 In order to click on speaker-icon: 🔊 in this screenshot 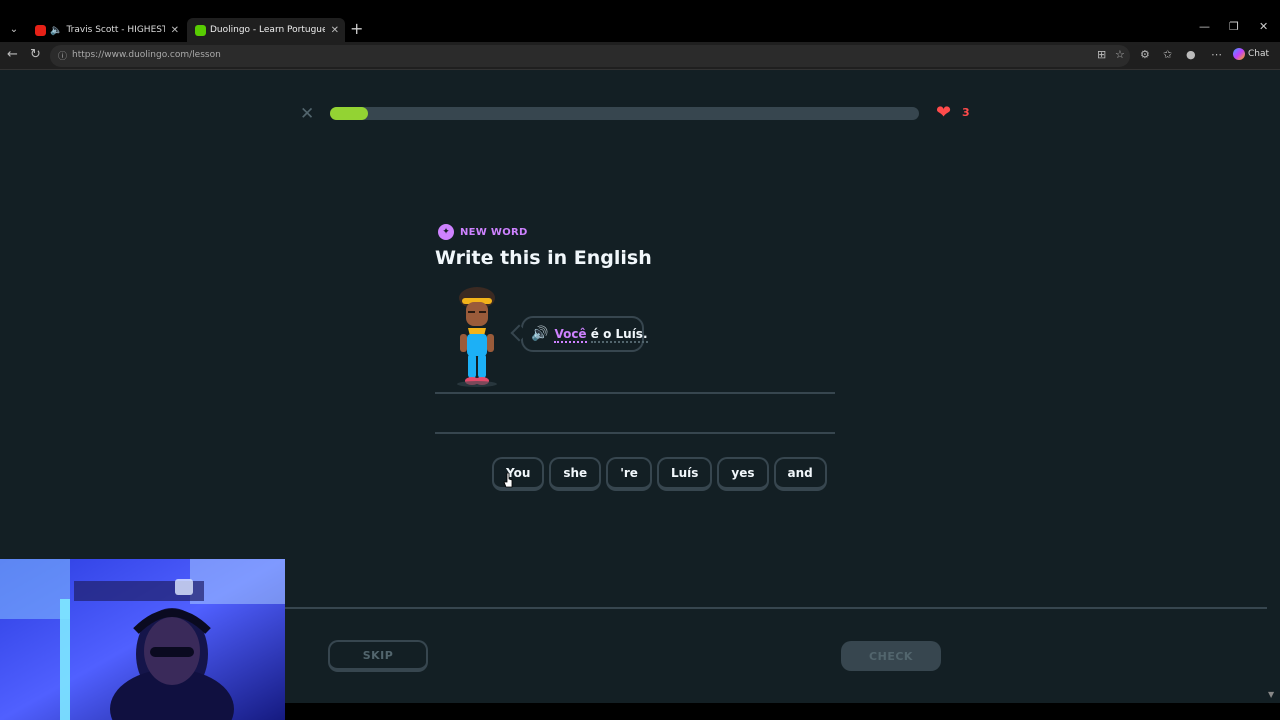, I will do `click(539, 334)`.